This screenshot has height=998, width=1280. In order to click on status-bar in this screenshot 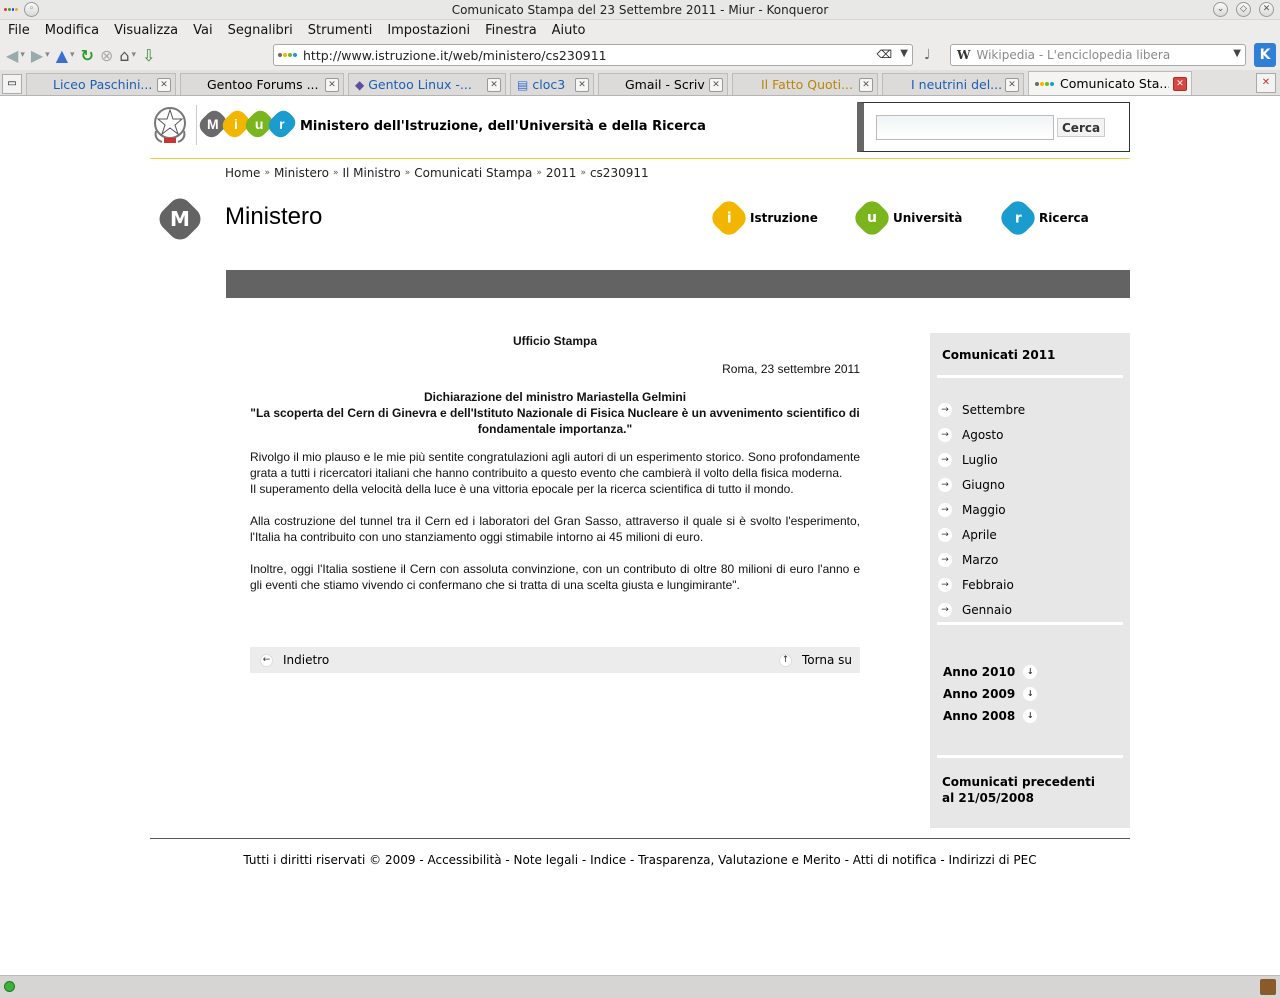, I will do `click(640, 986)`.